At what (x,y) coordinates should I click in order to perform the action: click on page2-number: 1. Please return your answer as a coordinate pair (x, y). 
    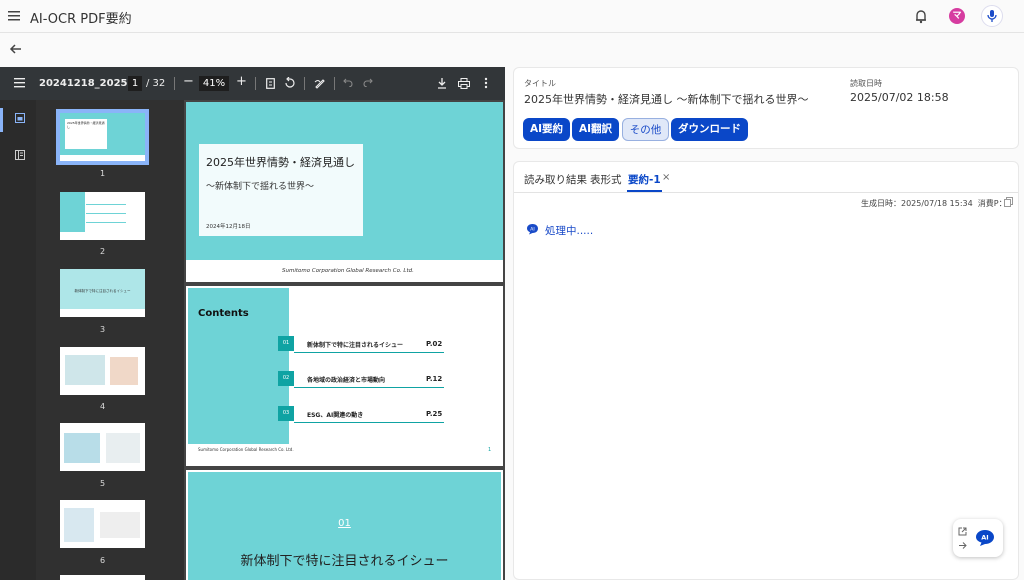
    Looking at the image, I should click on (490, 450).